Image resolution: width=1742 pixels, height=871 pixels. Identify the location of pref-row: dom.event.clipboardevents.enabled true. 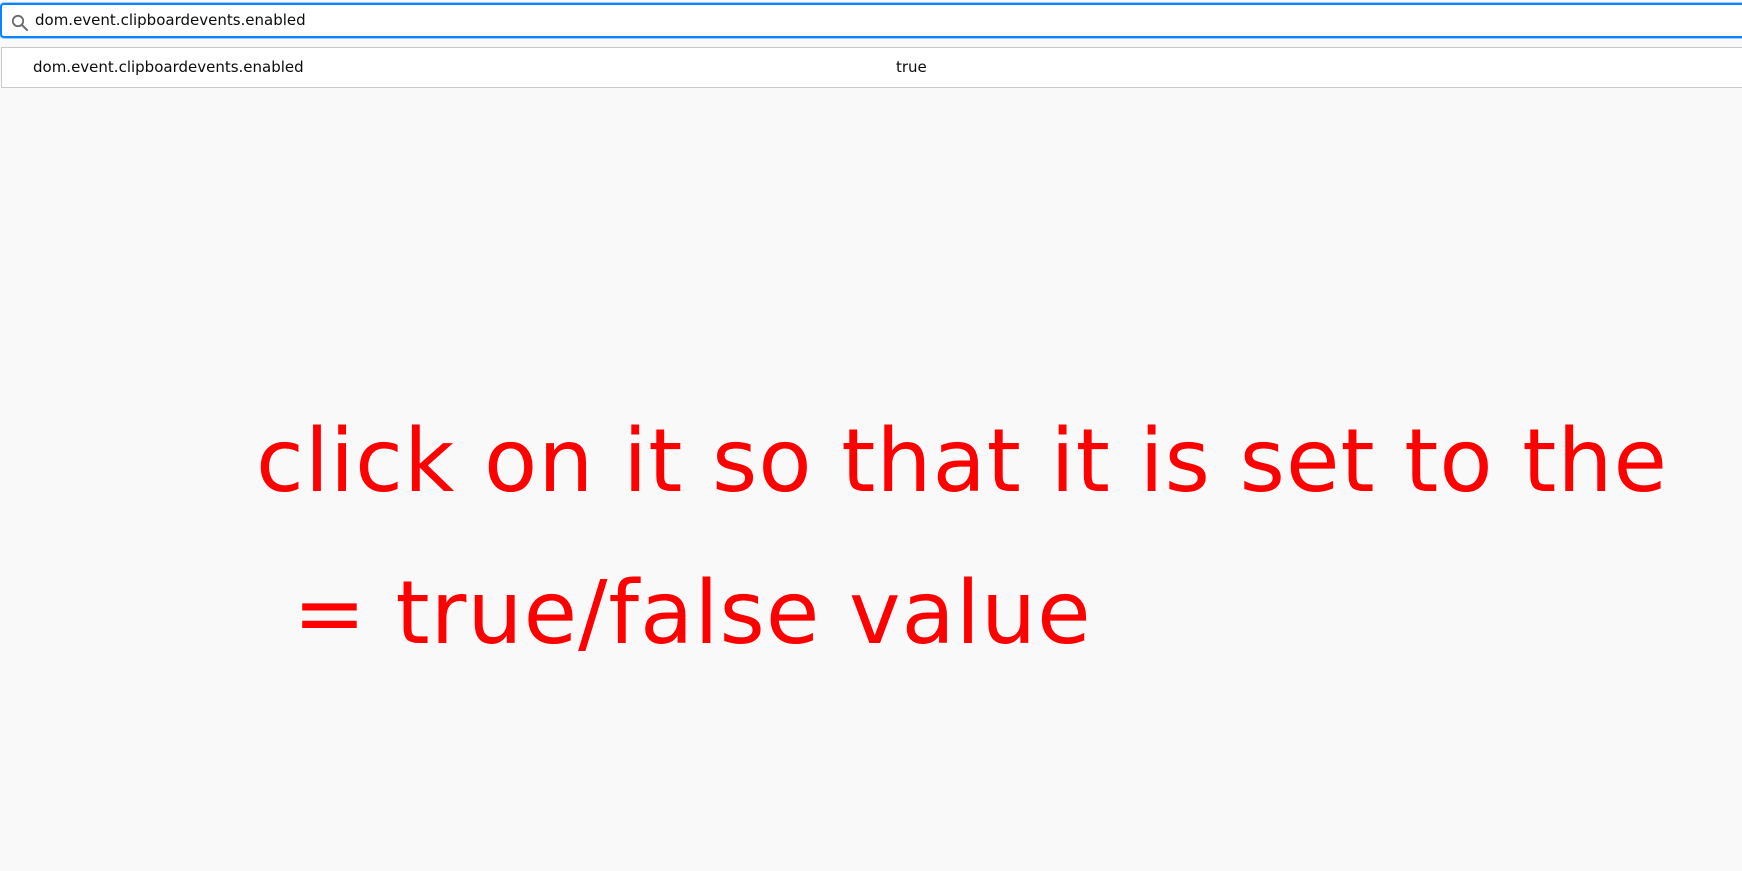
(872, 67).